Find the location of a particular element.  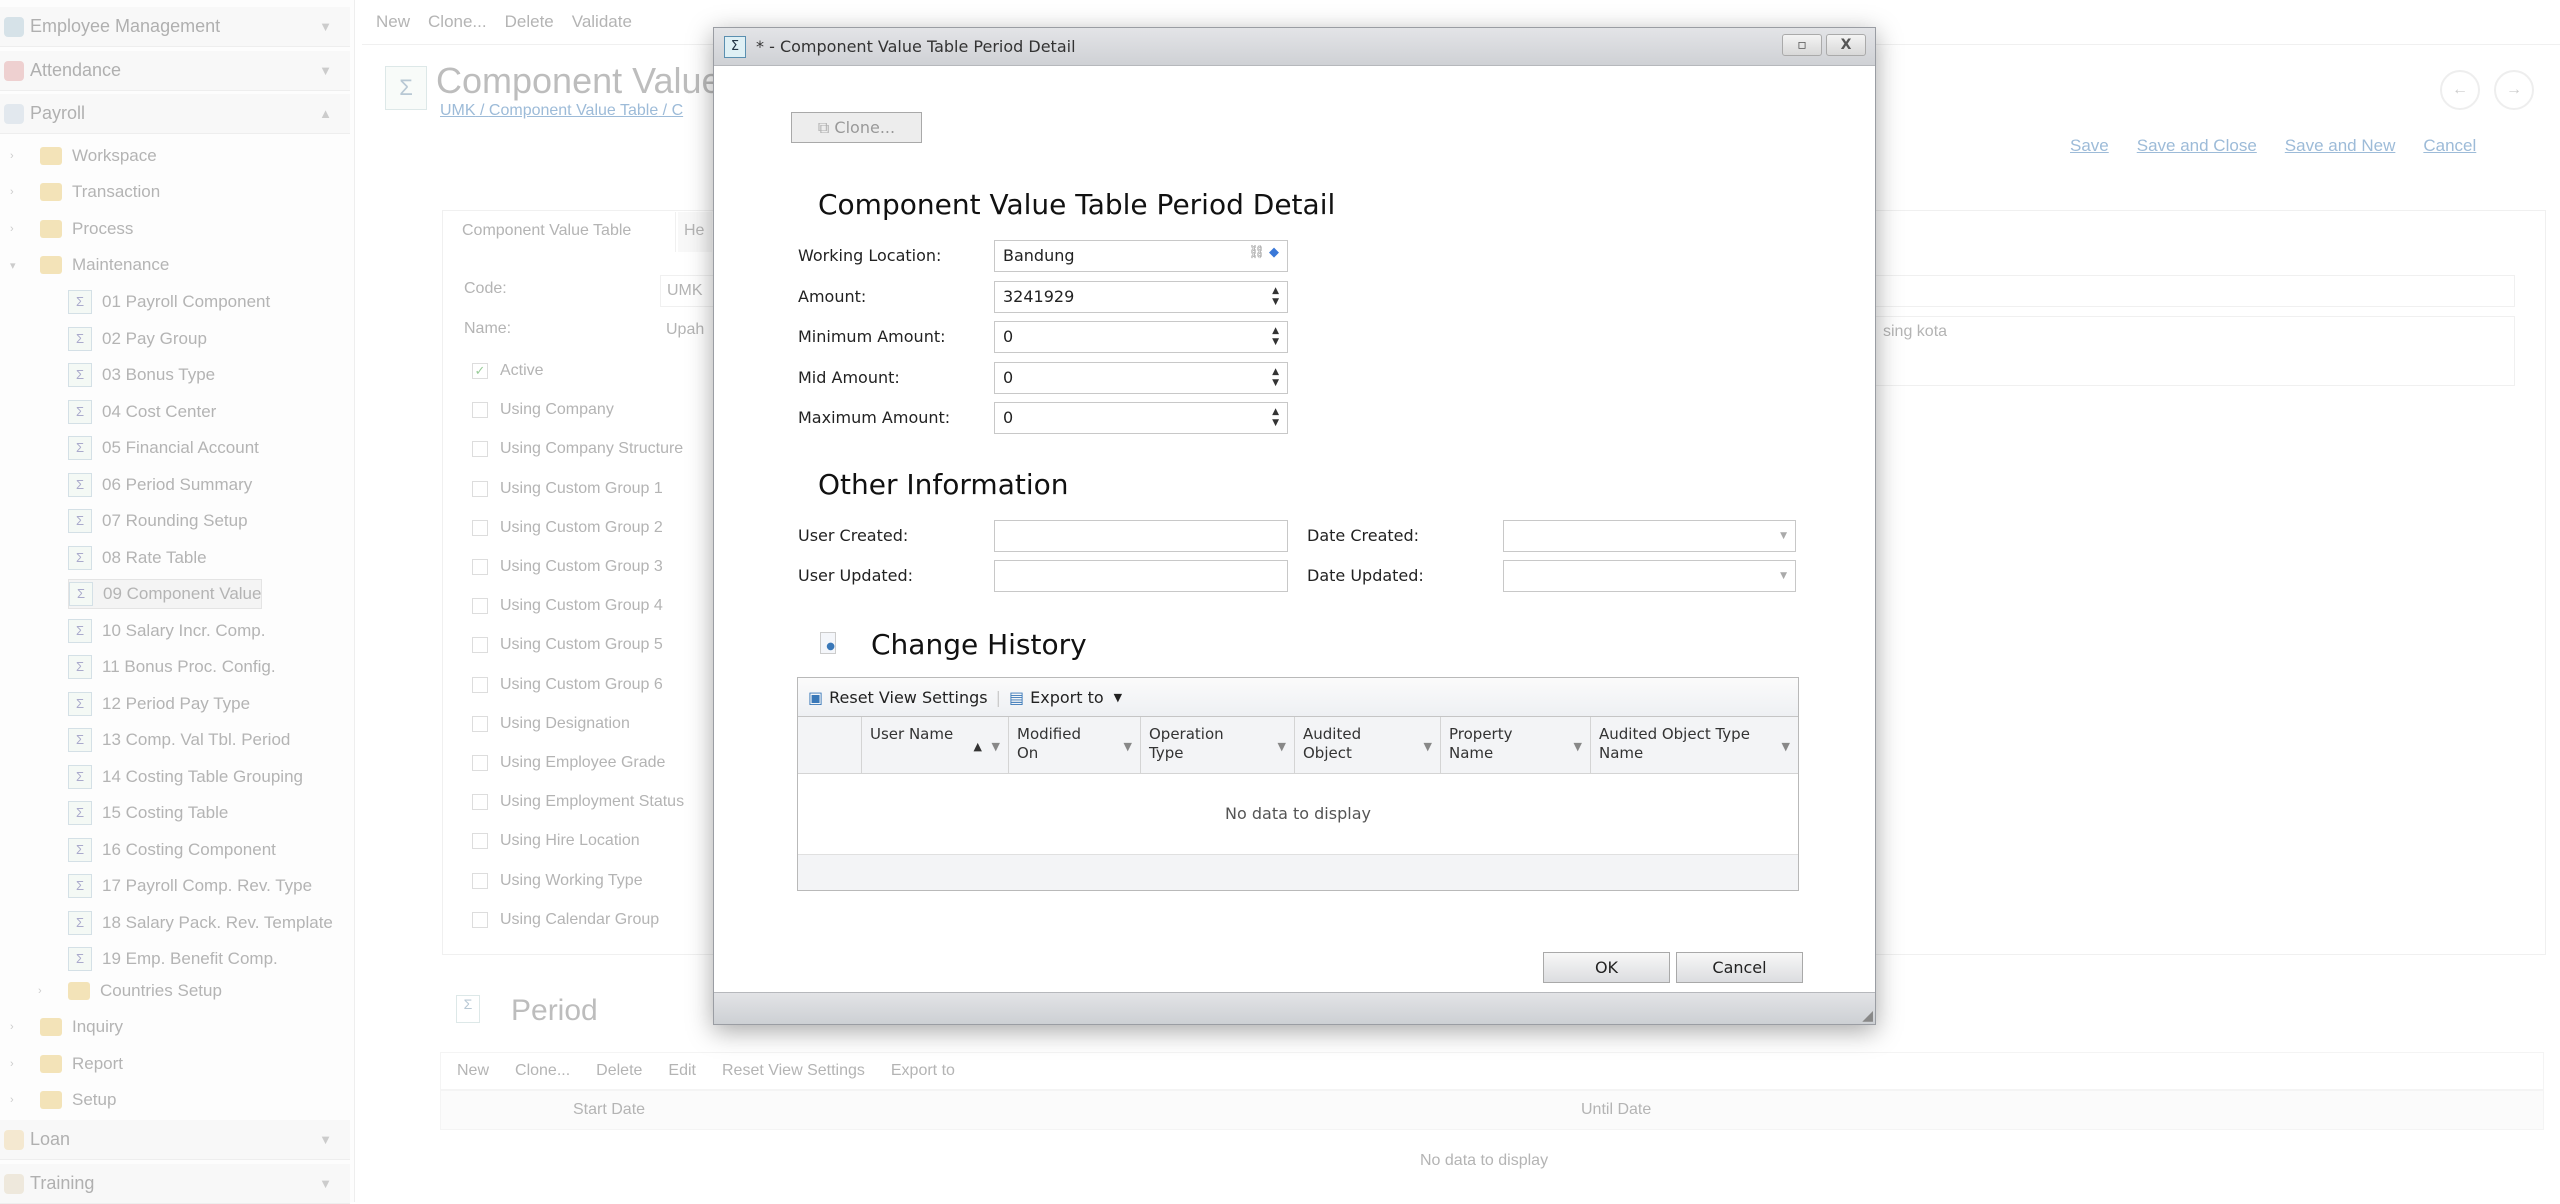

tree-item: Σ 13 Comp. Val Tbl. Period is located at coordinates (179, 740).